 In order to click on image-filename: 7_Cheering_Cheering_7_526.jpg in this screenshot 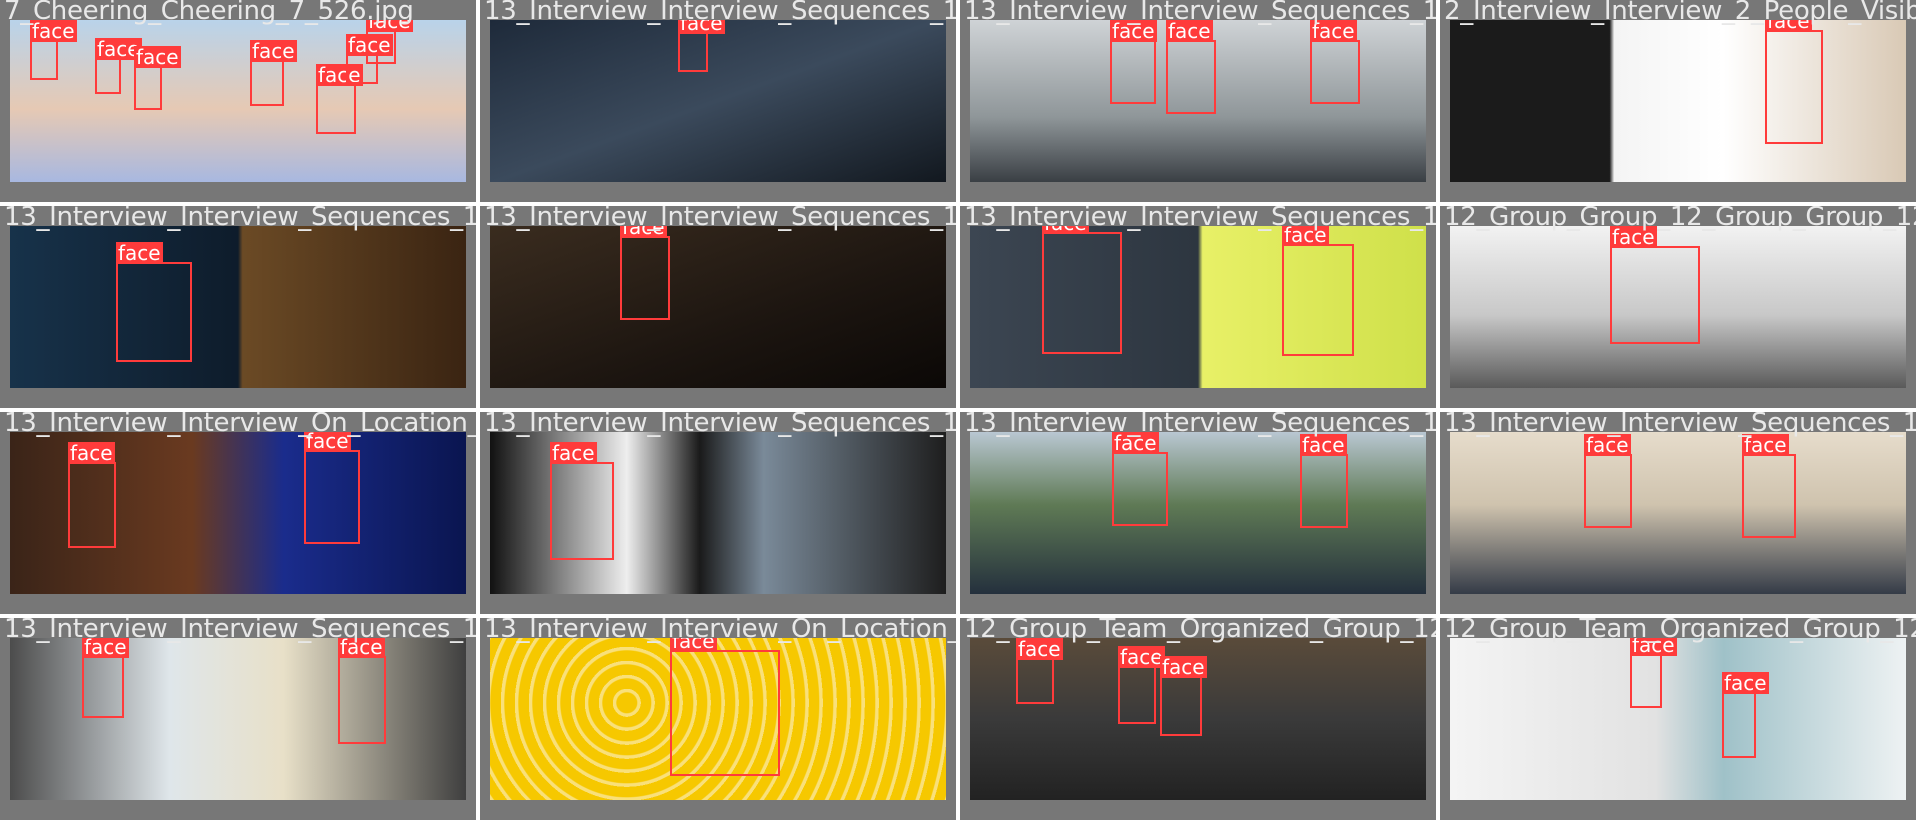, I will do `click(209, 13)`.